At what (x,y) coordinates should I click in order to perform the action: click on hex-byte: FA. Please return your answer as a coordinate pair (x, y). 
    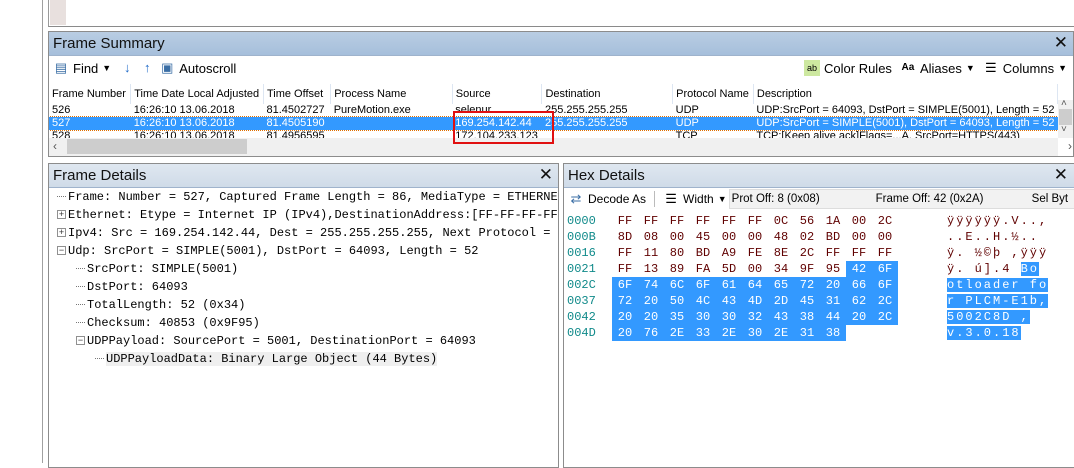
    Looking at the image, I should click on (703, 269).